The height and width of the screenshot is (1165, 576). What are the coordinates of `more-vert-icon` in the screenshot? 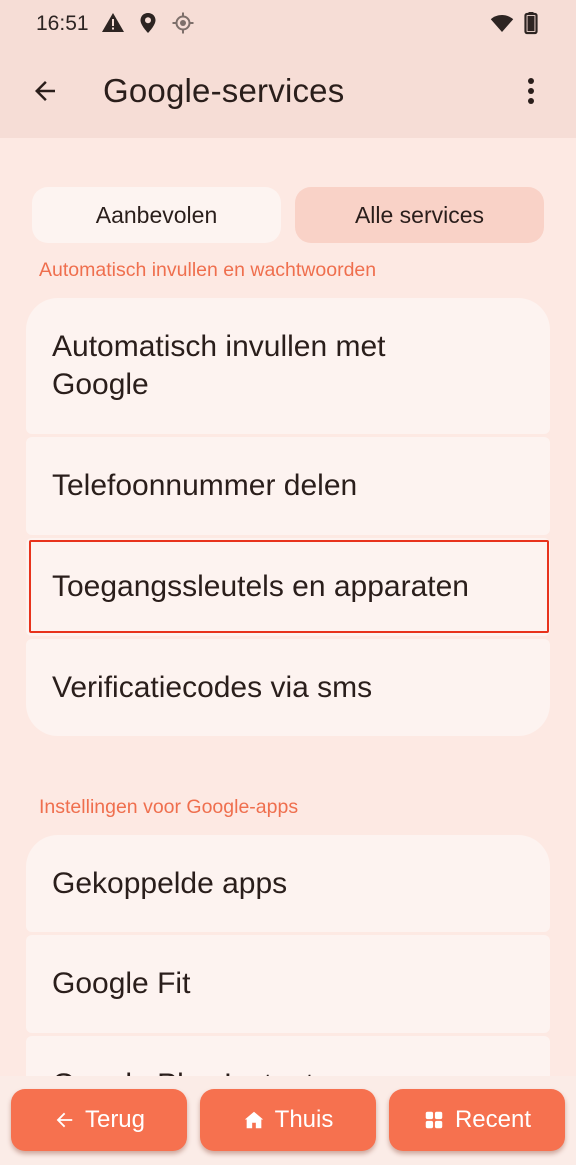 It's located at (531, 93).